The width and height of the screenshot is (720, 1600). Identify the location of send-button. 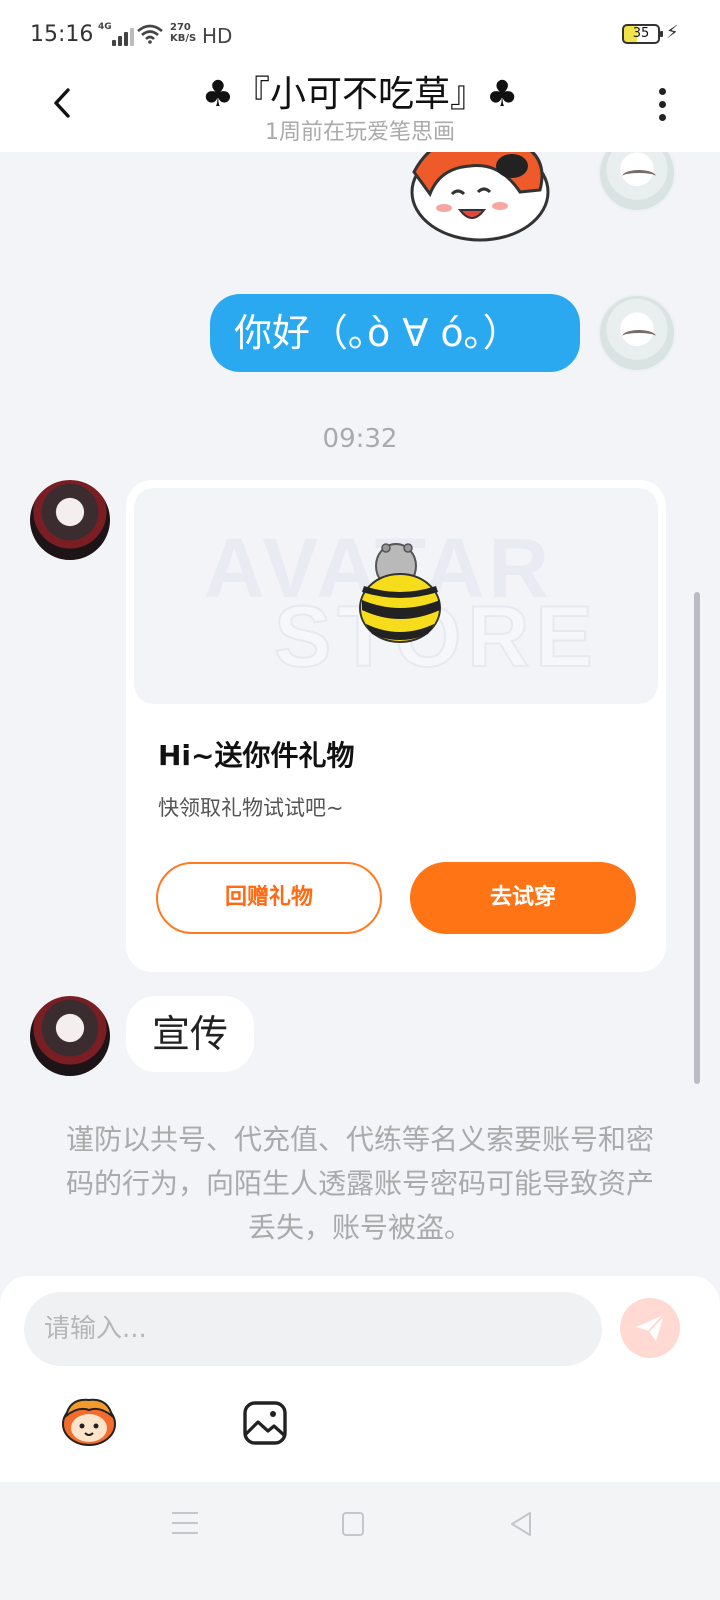
(650, 1328).